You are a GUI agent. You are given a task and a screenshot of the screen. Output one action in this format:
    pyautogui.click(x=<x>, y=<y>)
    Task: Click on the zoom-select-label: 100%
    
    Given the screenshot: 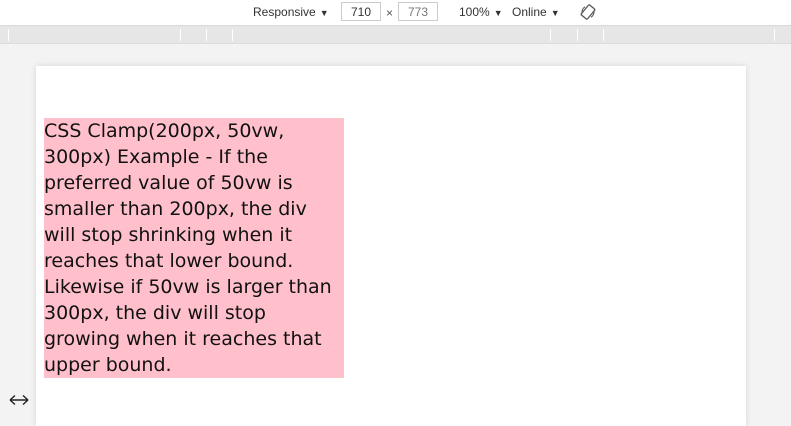 What is the action you would take?
    pyautogui.click(x=474, y=12)
    